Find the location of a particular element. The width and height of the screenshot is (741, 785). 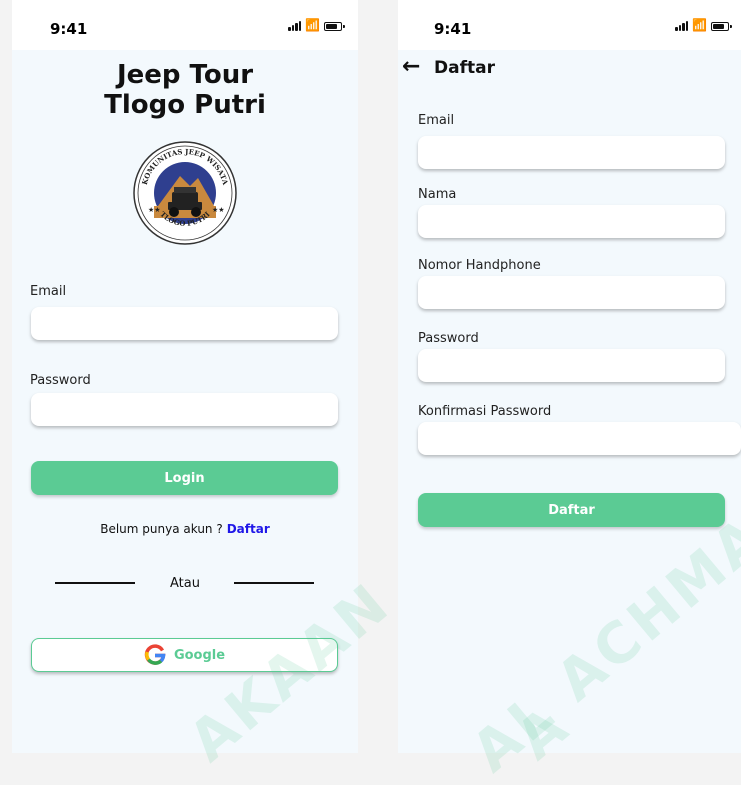

phone-label: Nomor Handphone is located at coordinates (479, 265).